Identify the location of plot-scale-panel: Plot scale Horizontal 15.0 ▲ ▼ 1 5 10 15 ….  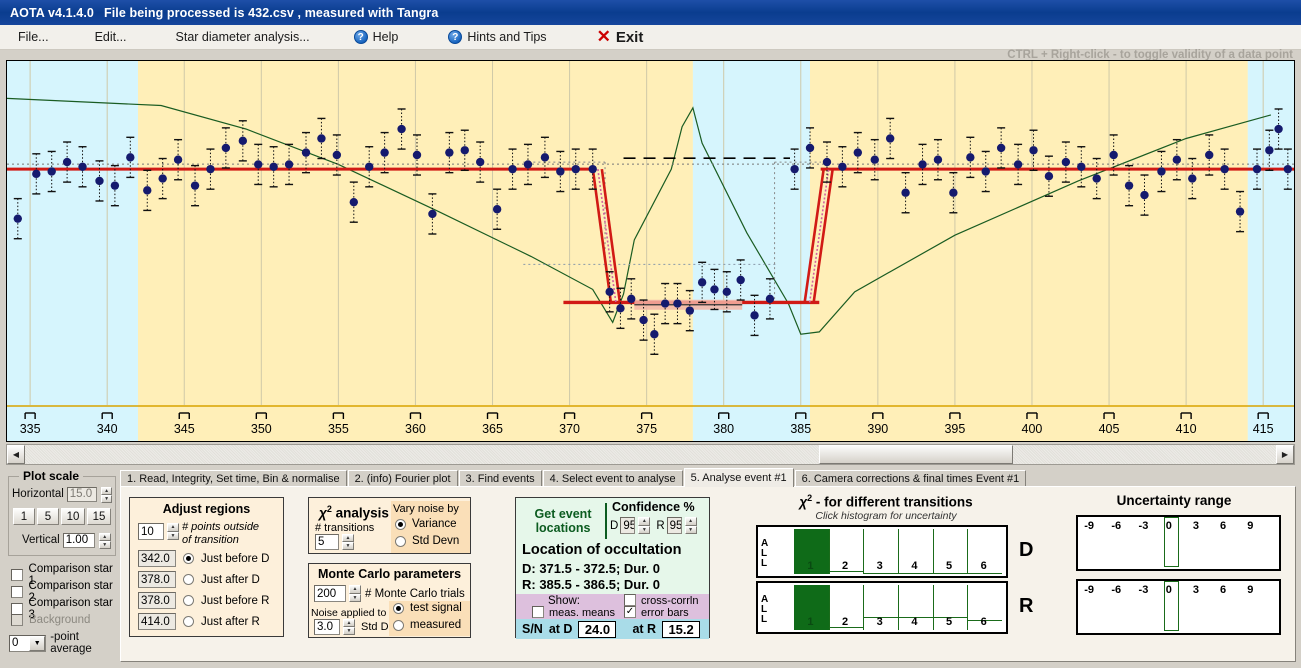
(61, 564).